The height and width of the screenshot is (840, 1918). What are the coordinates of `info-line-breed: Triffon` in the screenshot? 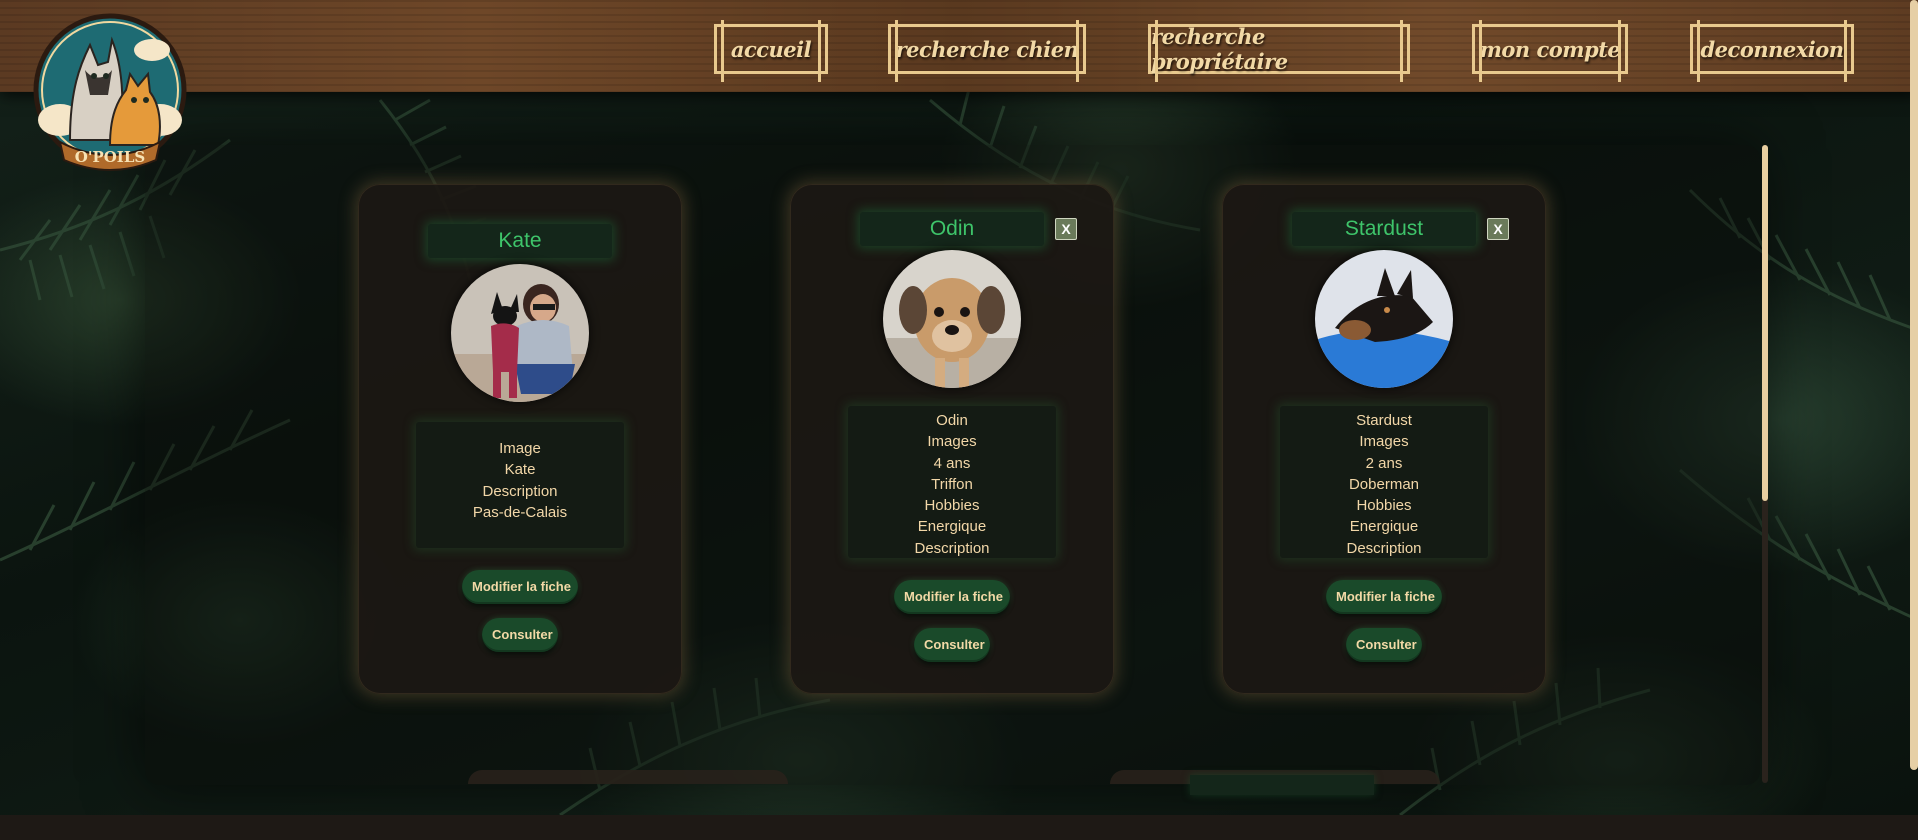 It's located at (952, 484).